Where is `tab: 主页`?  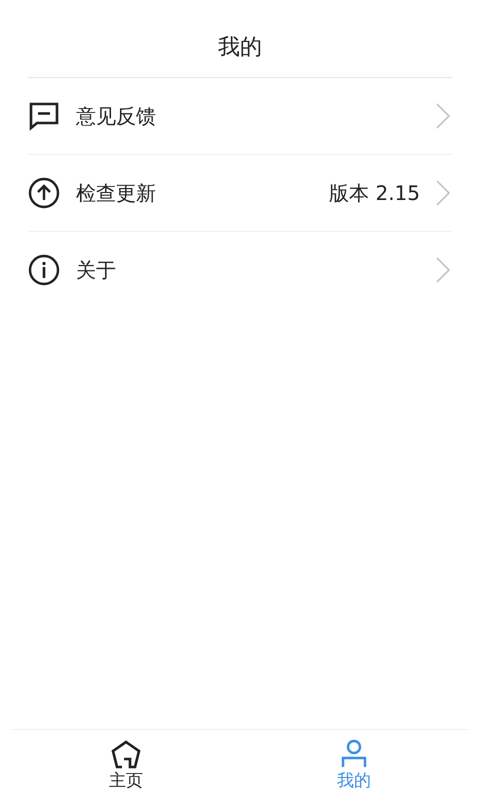
tab: 主页 is located at coordinates (126, 765).